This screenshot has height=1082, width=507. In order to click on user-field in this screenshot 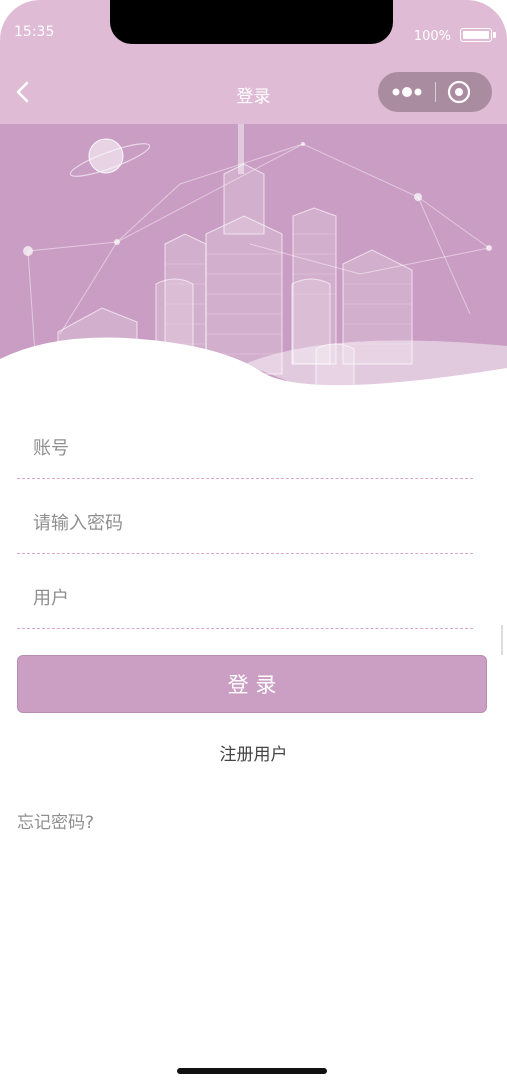, I will do `click(245, 591)`.